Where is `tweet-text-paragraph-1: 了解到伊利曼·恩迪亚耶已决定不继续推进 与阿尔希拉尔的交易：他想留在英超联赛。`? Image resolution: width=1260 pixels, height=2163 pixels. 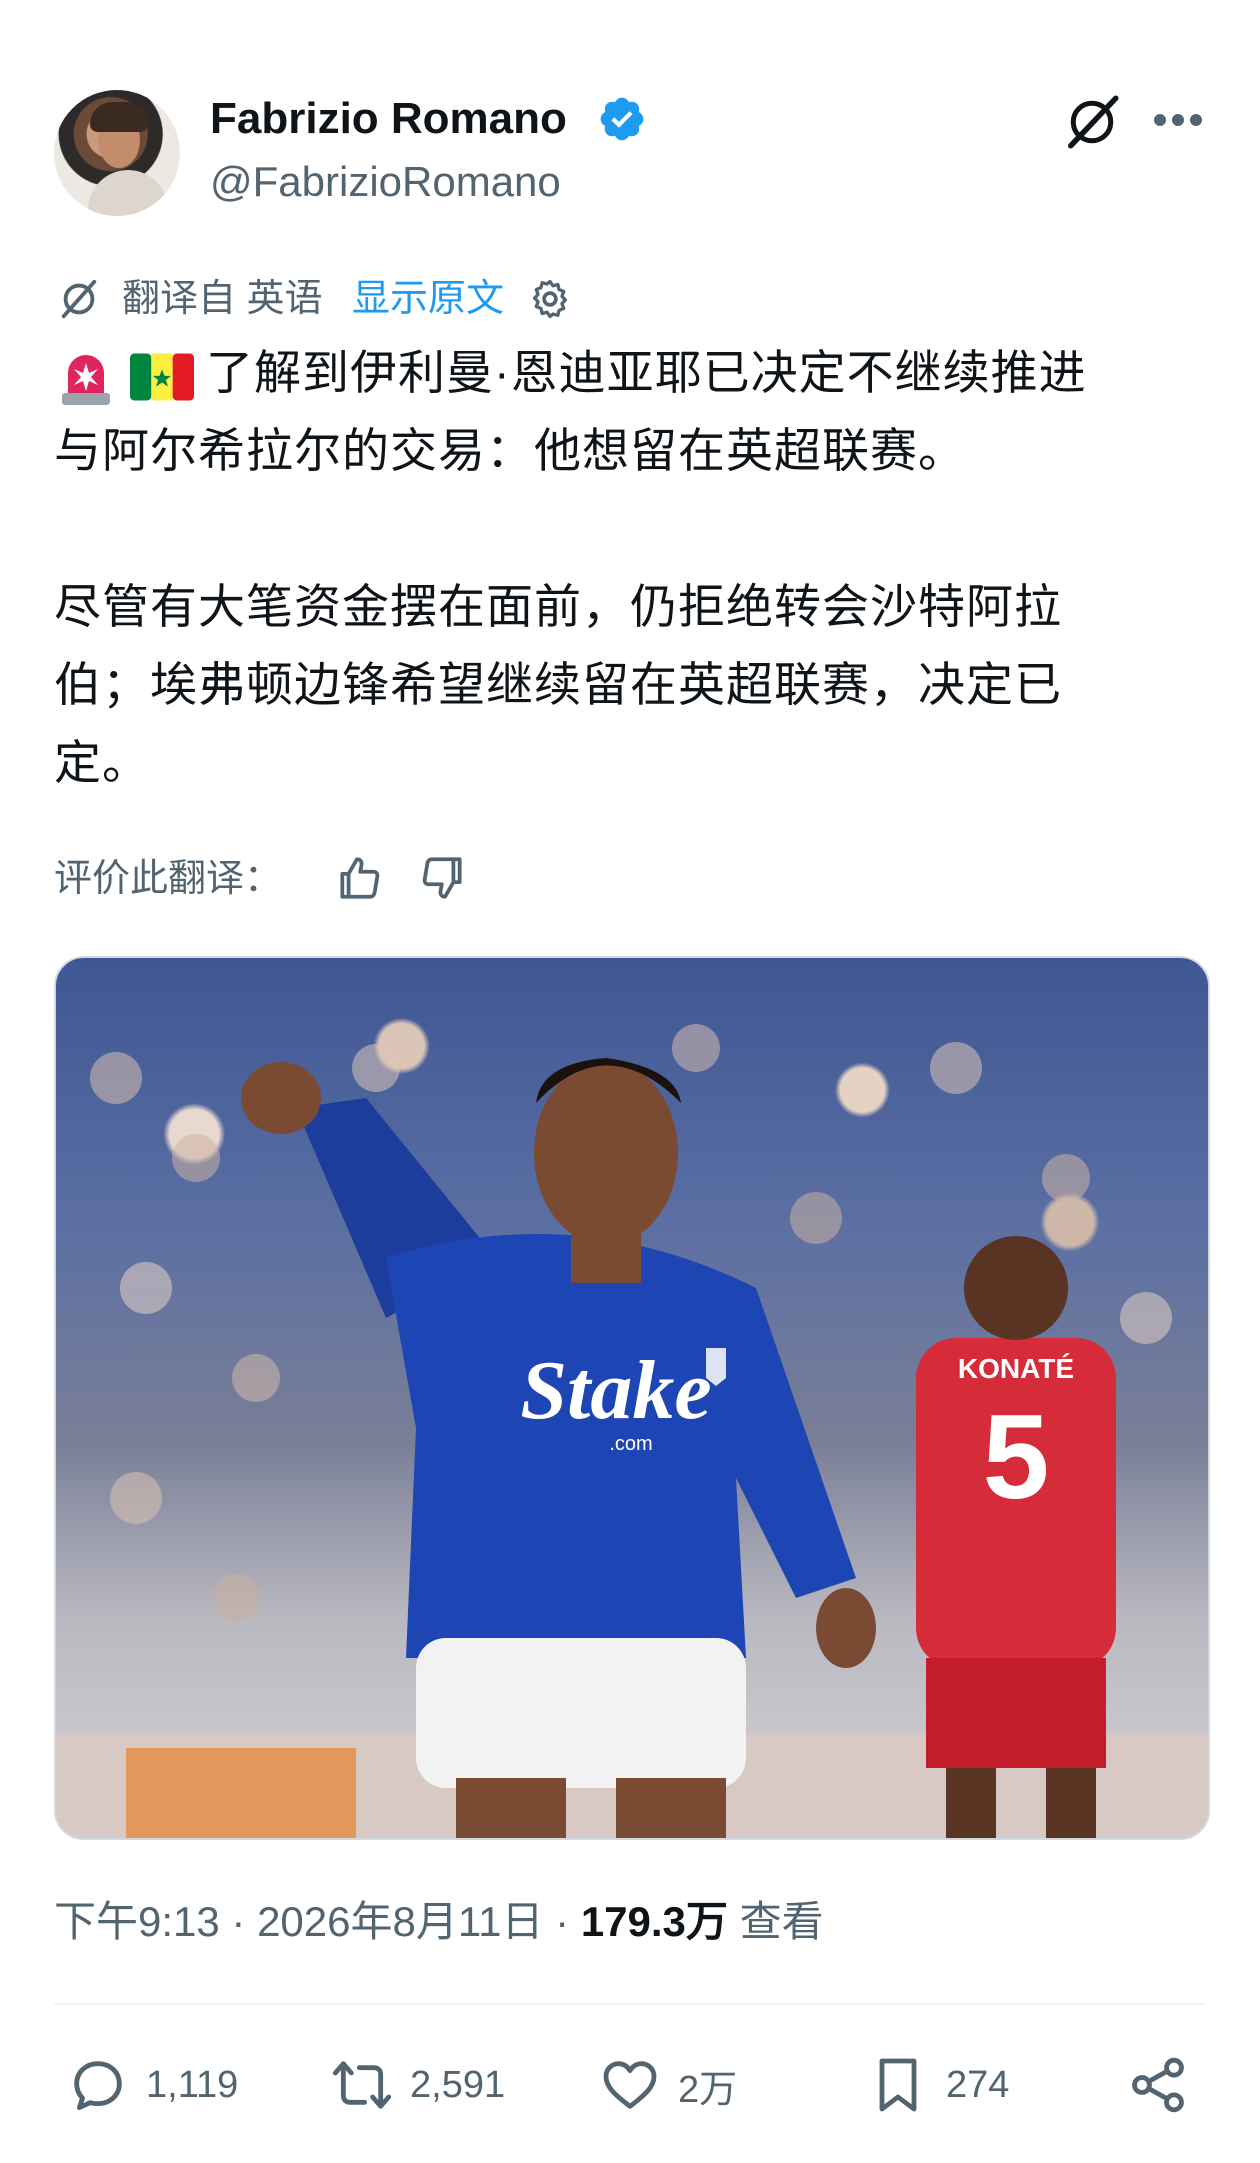
tweet-text-paragraph-1: 了解到伊利曼·恩迪亚耶已决定不继续推进 与阿尔希拉尔的交易：他想留在英超联赛。 is located at coordinates (634, 412).